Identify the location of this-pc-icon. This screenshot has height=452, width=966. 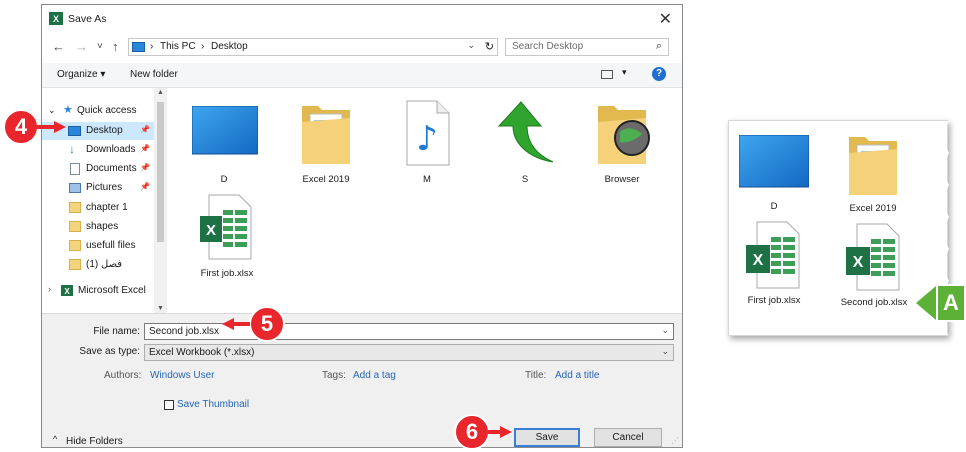
(138, 47).